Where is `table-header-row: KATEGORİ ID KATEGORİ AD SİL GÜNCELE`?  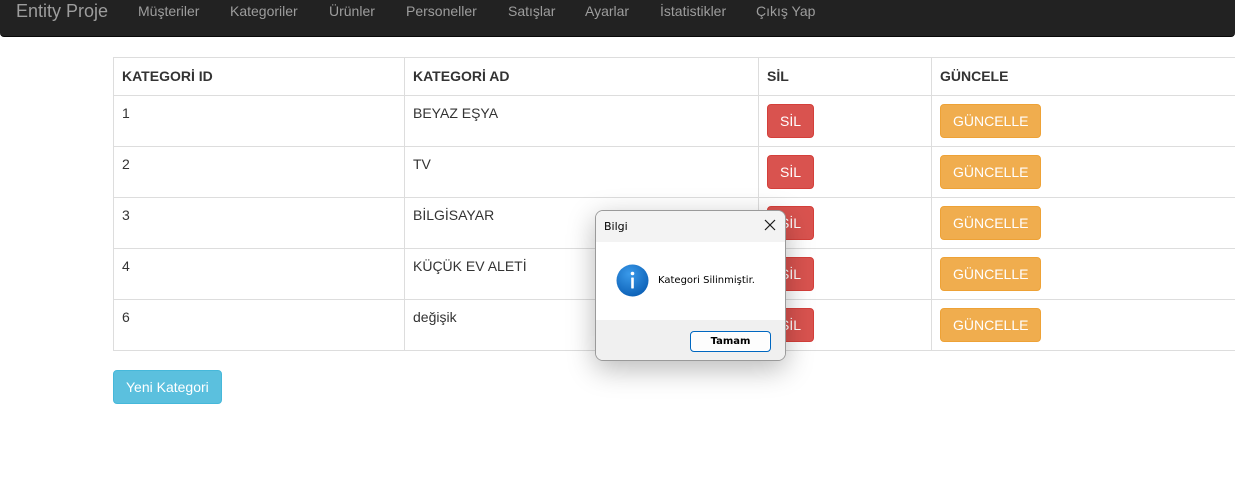
table-header-row: KATEGORİ ID KATEGORİ AD SİL GÜNCELE is located at coordinates (674, 76).